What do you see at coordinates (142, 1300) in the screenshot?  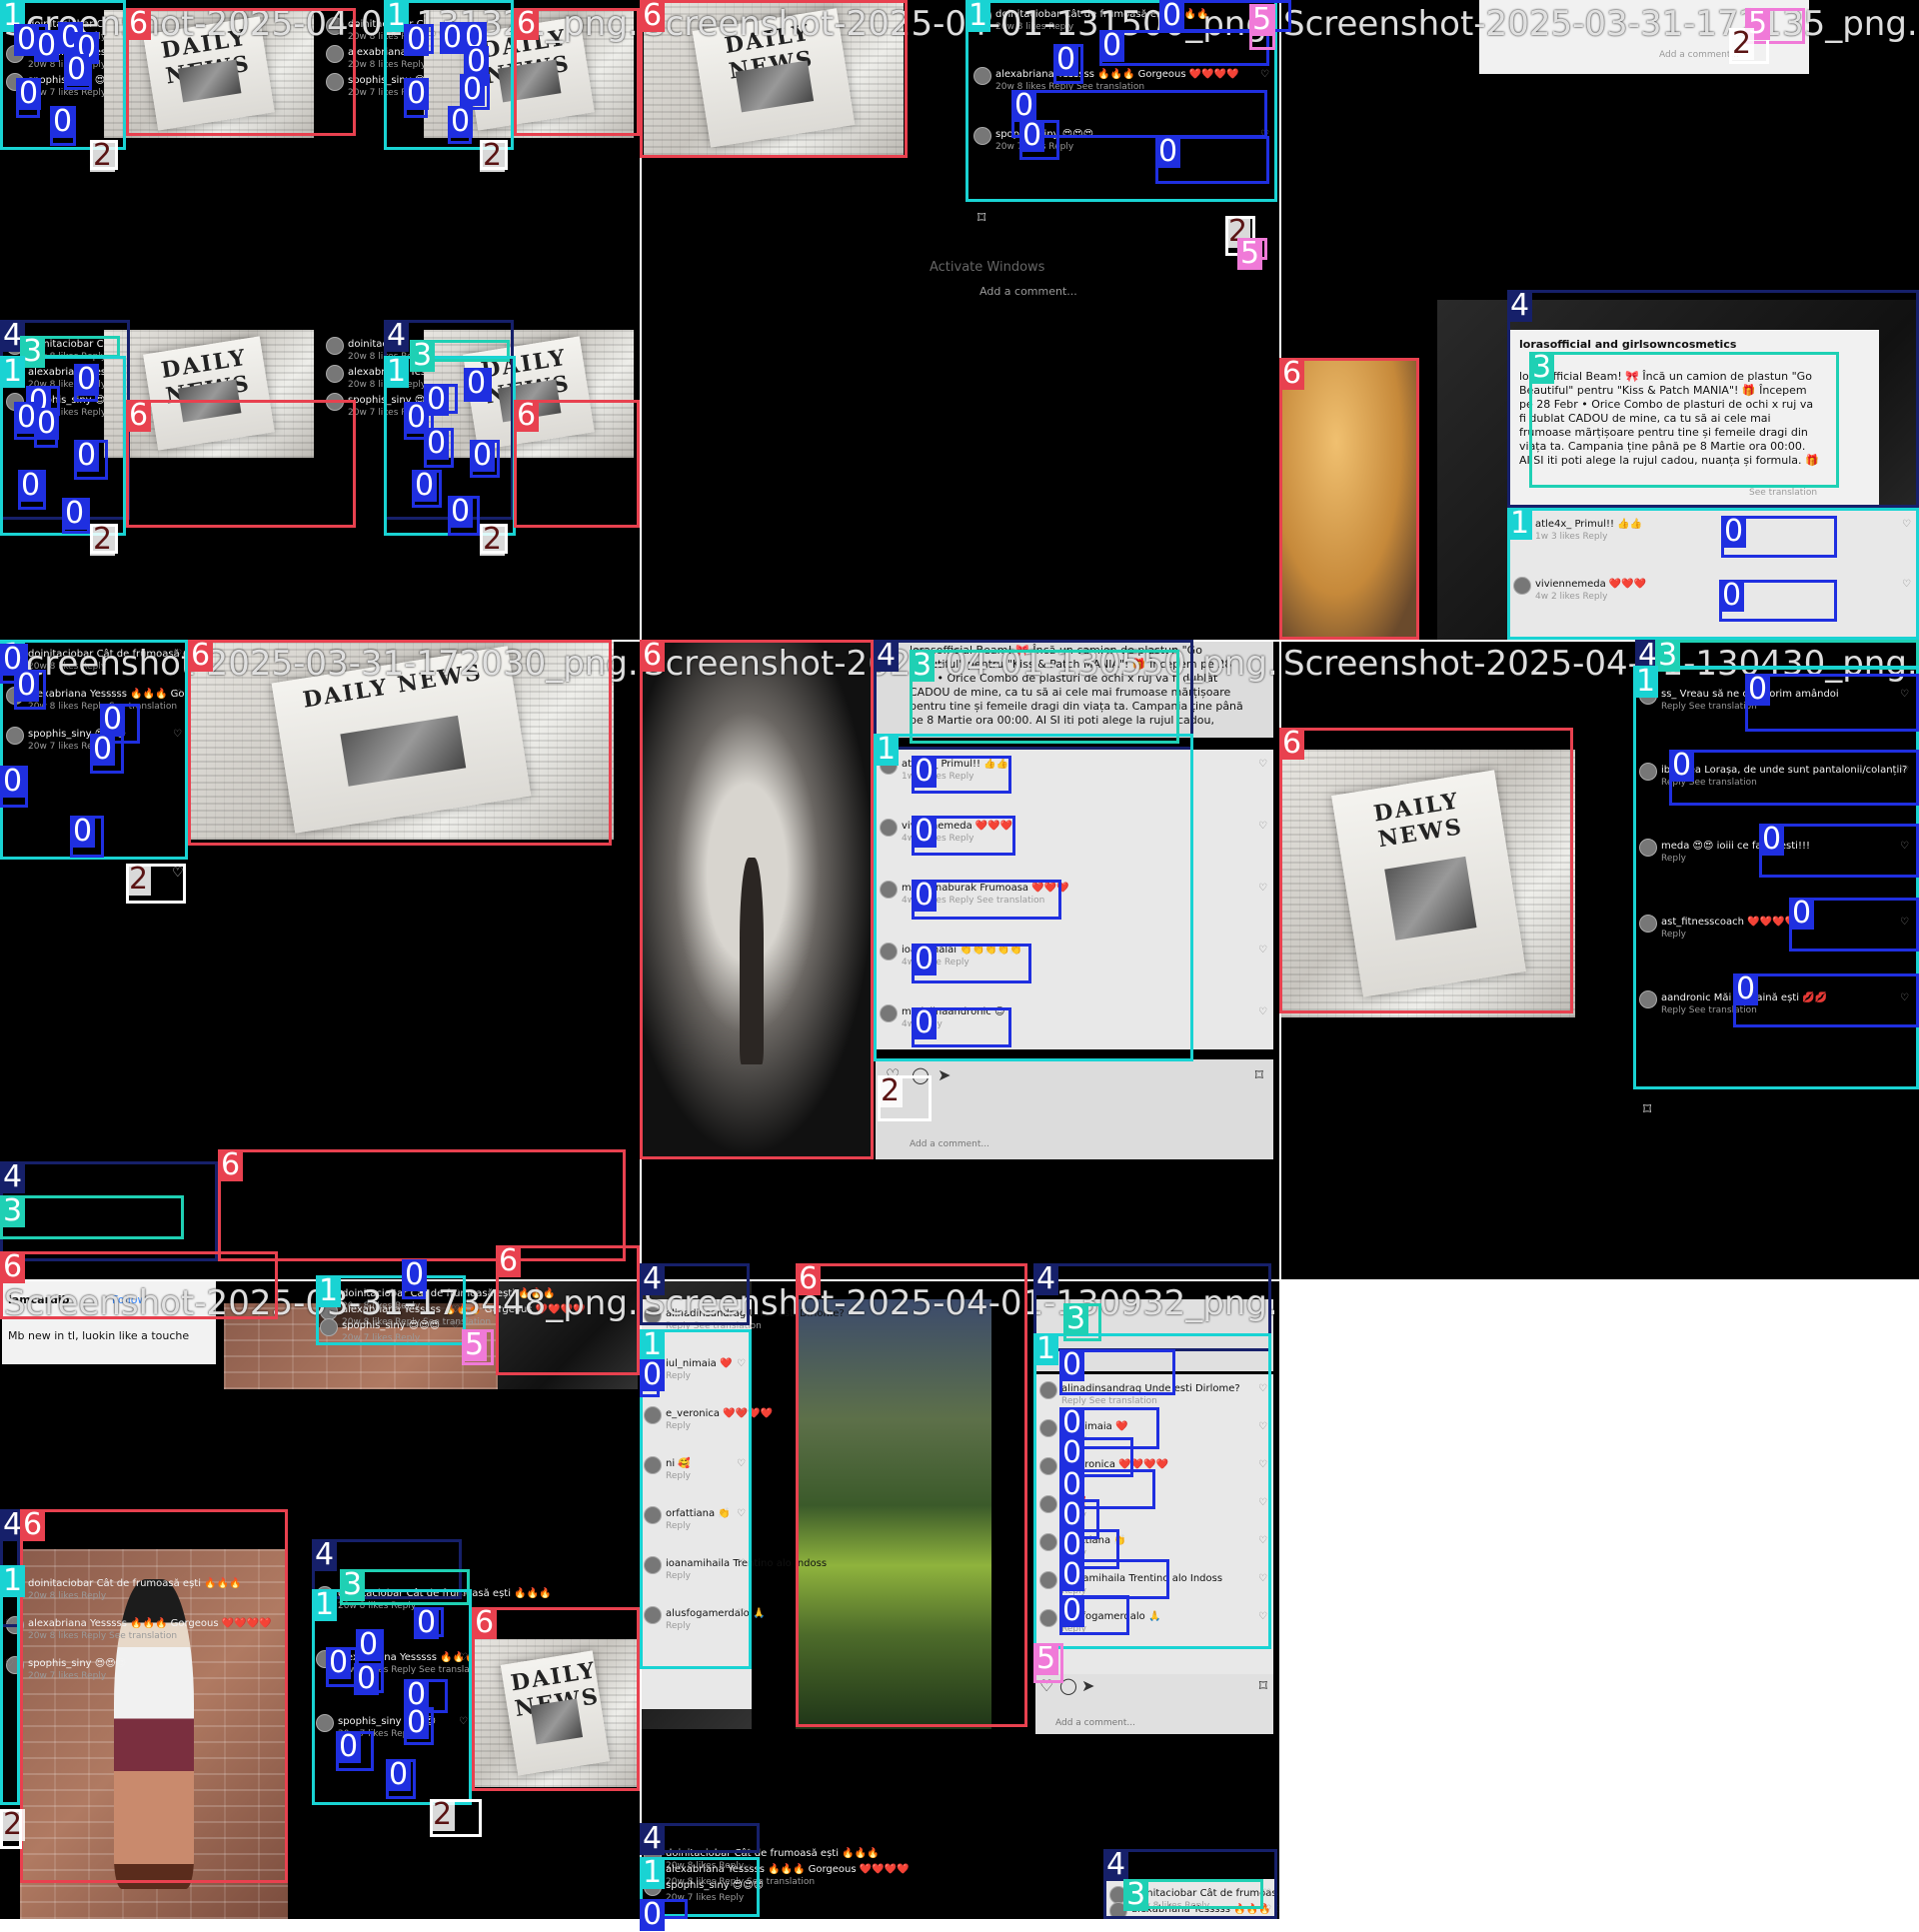 I see `follow-button: Follow` at bounding box center [142, 1300].